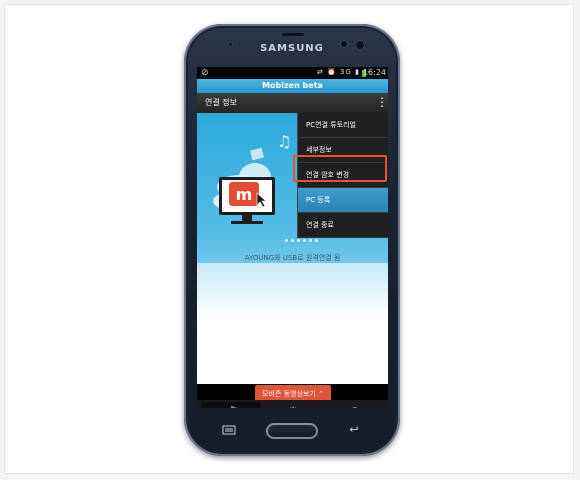  Describe the element at coordinates (360, 45) in the screenshot. I see `front-camera` at that location.